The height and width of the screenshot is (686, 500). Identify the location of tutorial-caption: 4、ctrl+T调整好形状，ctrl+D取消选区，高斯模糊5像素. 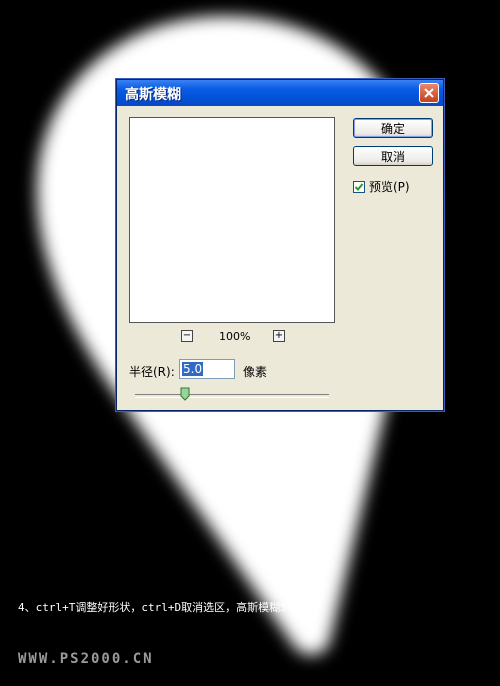
(163, 607).